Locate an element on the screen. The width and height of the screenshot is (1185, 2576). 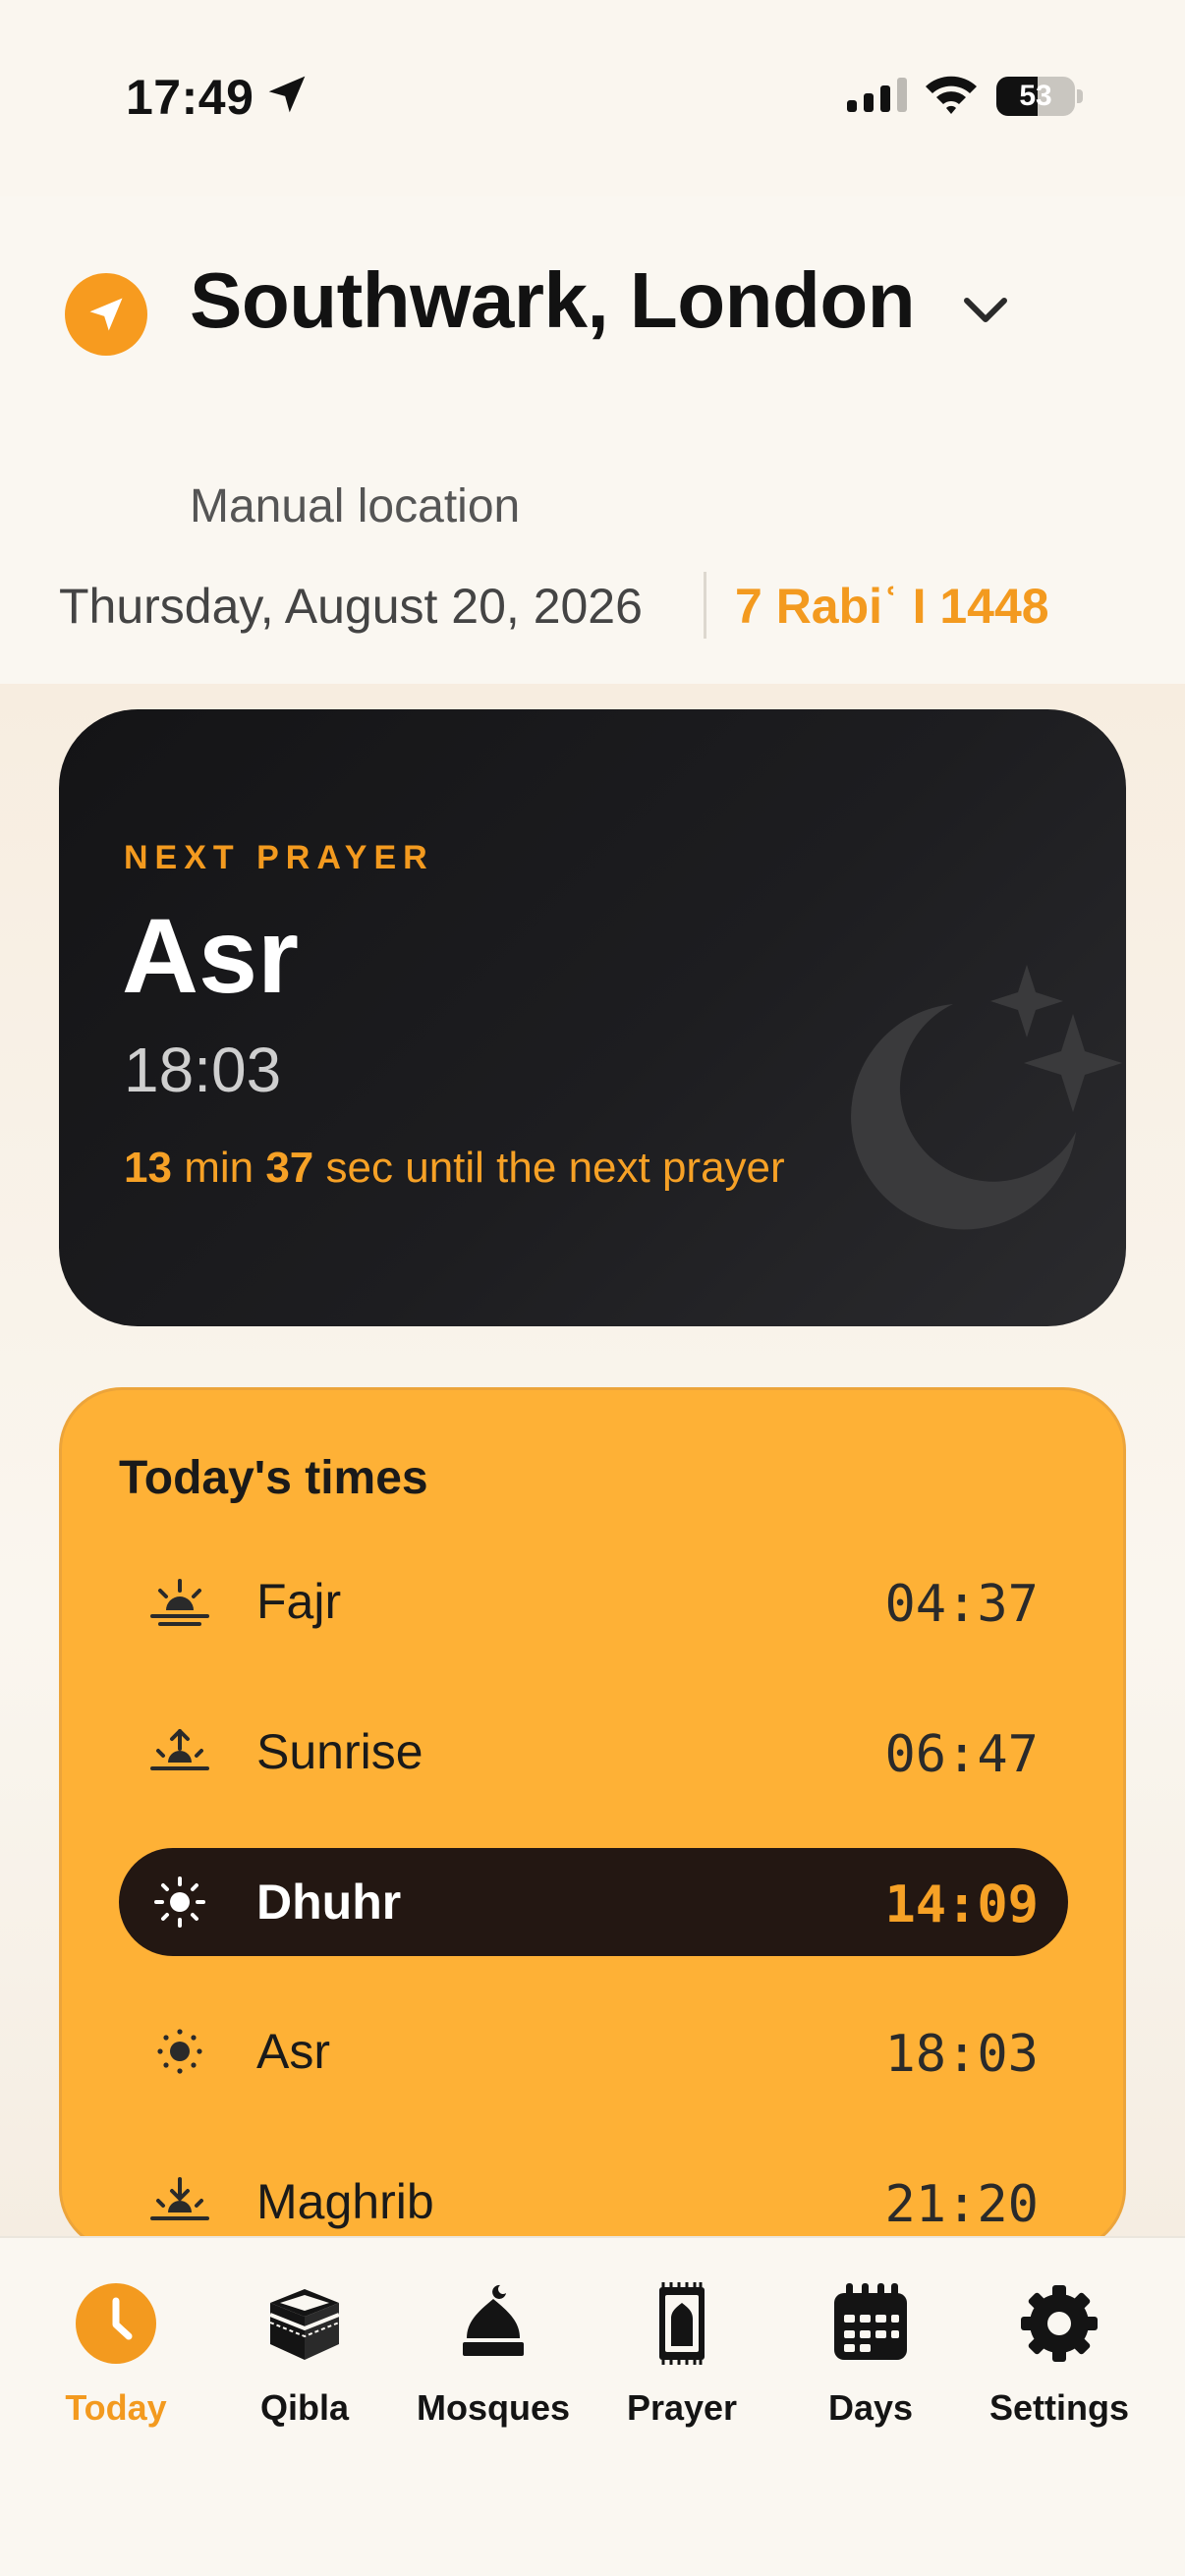
prayer-name: Dhuhr is located at coordinates (329, 1902).